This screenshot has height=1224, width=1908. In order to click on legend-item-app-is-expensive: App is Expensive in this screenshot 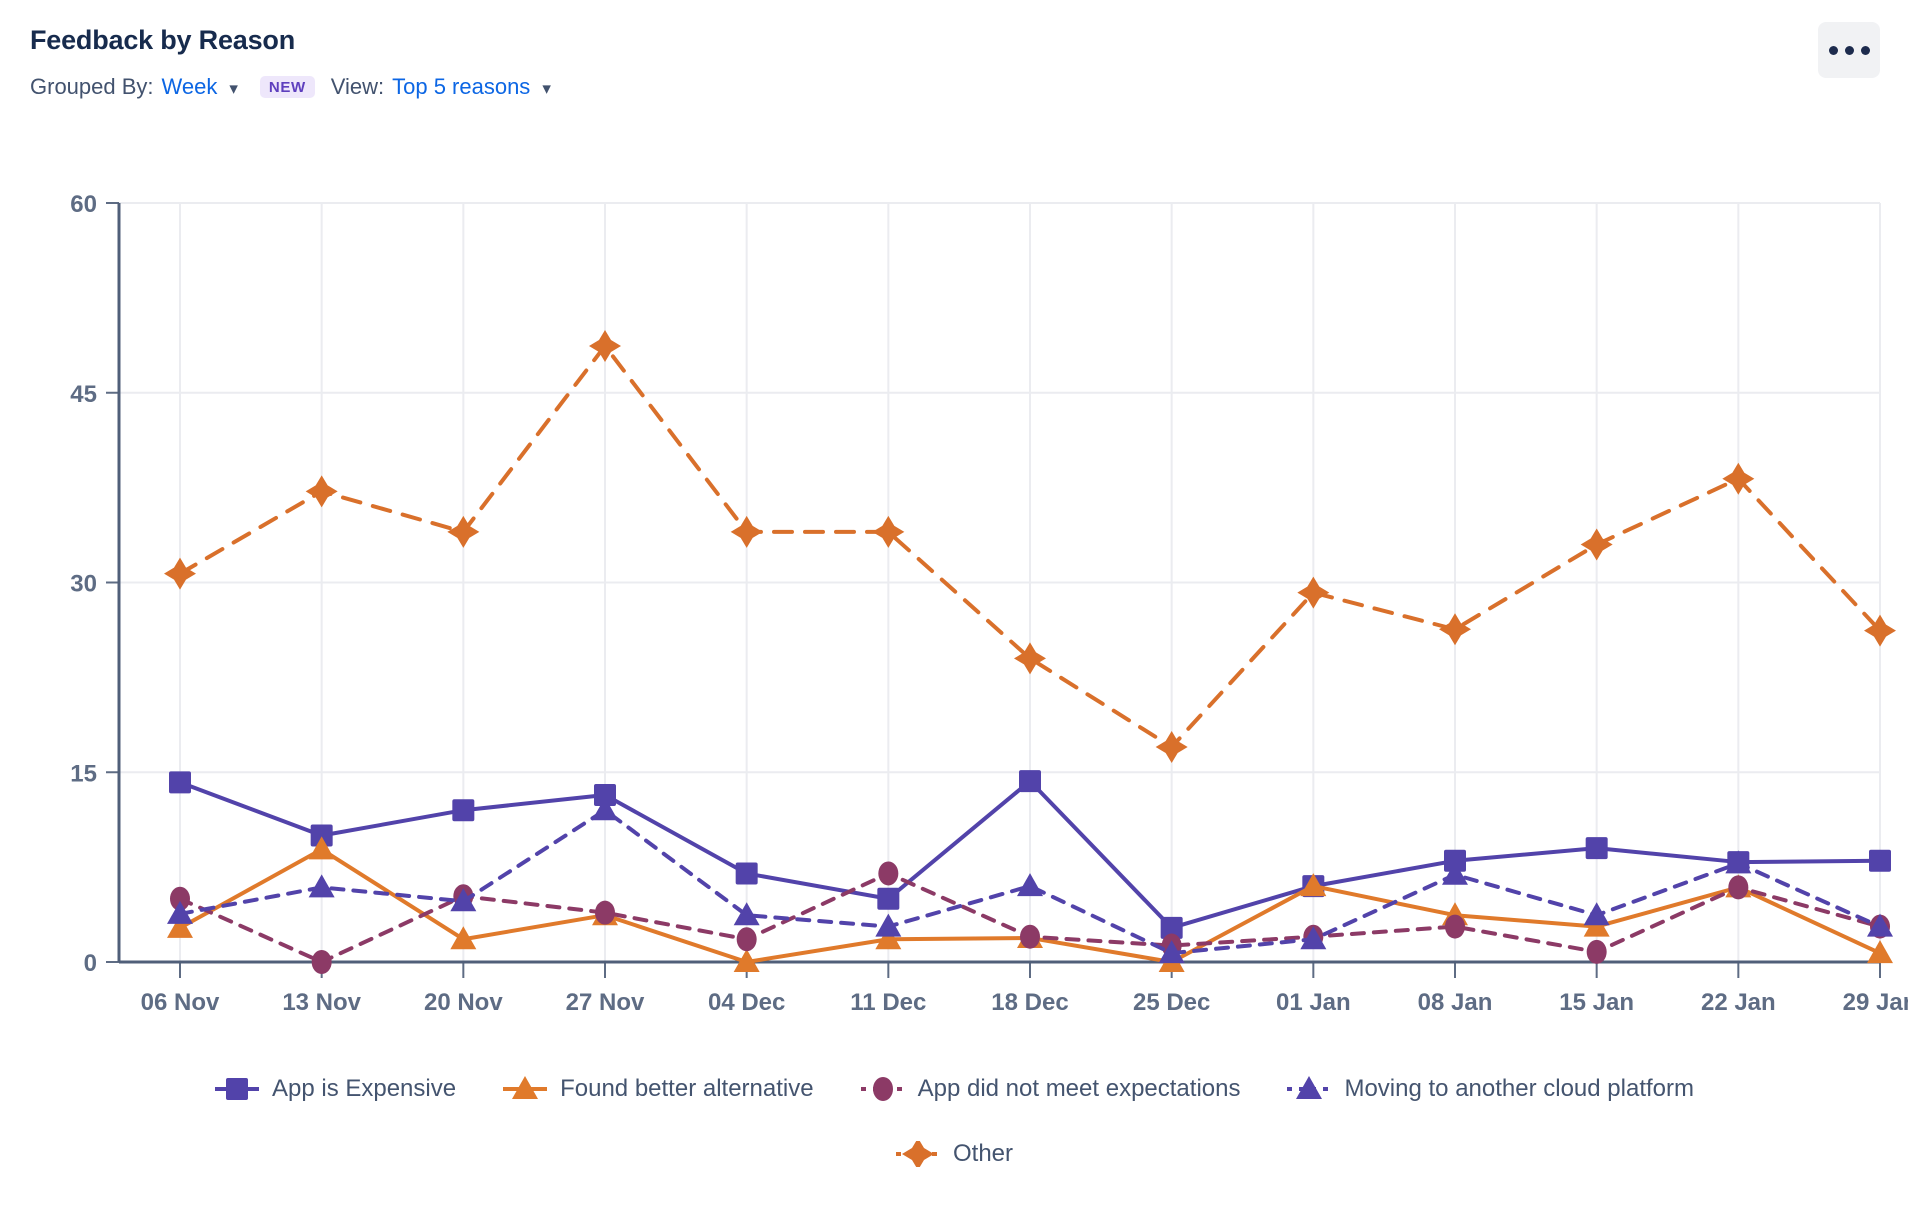, I will do `click(335, 1089)`.